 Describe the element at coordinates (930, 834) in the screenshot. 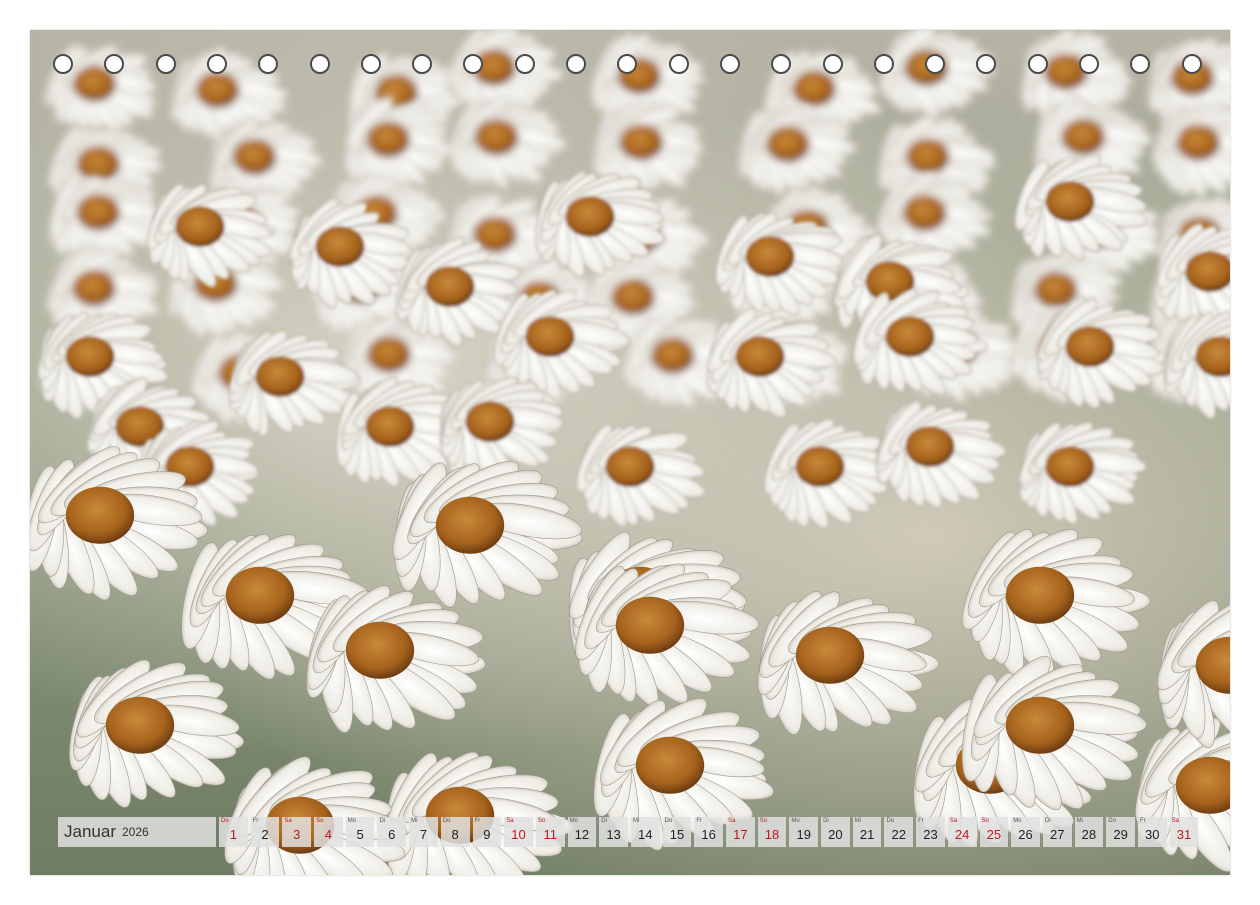

I see `day-number: 23` at that location.